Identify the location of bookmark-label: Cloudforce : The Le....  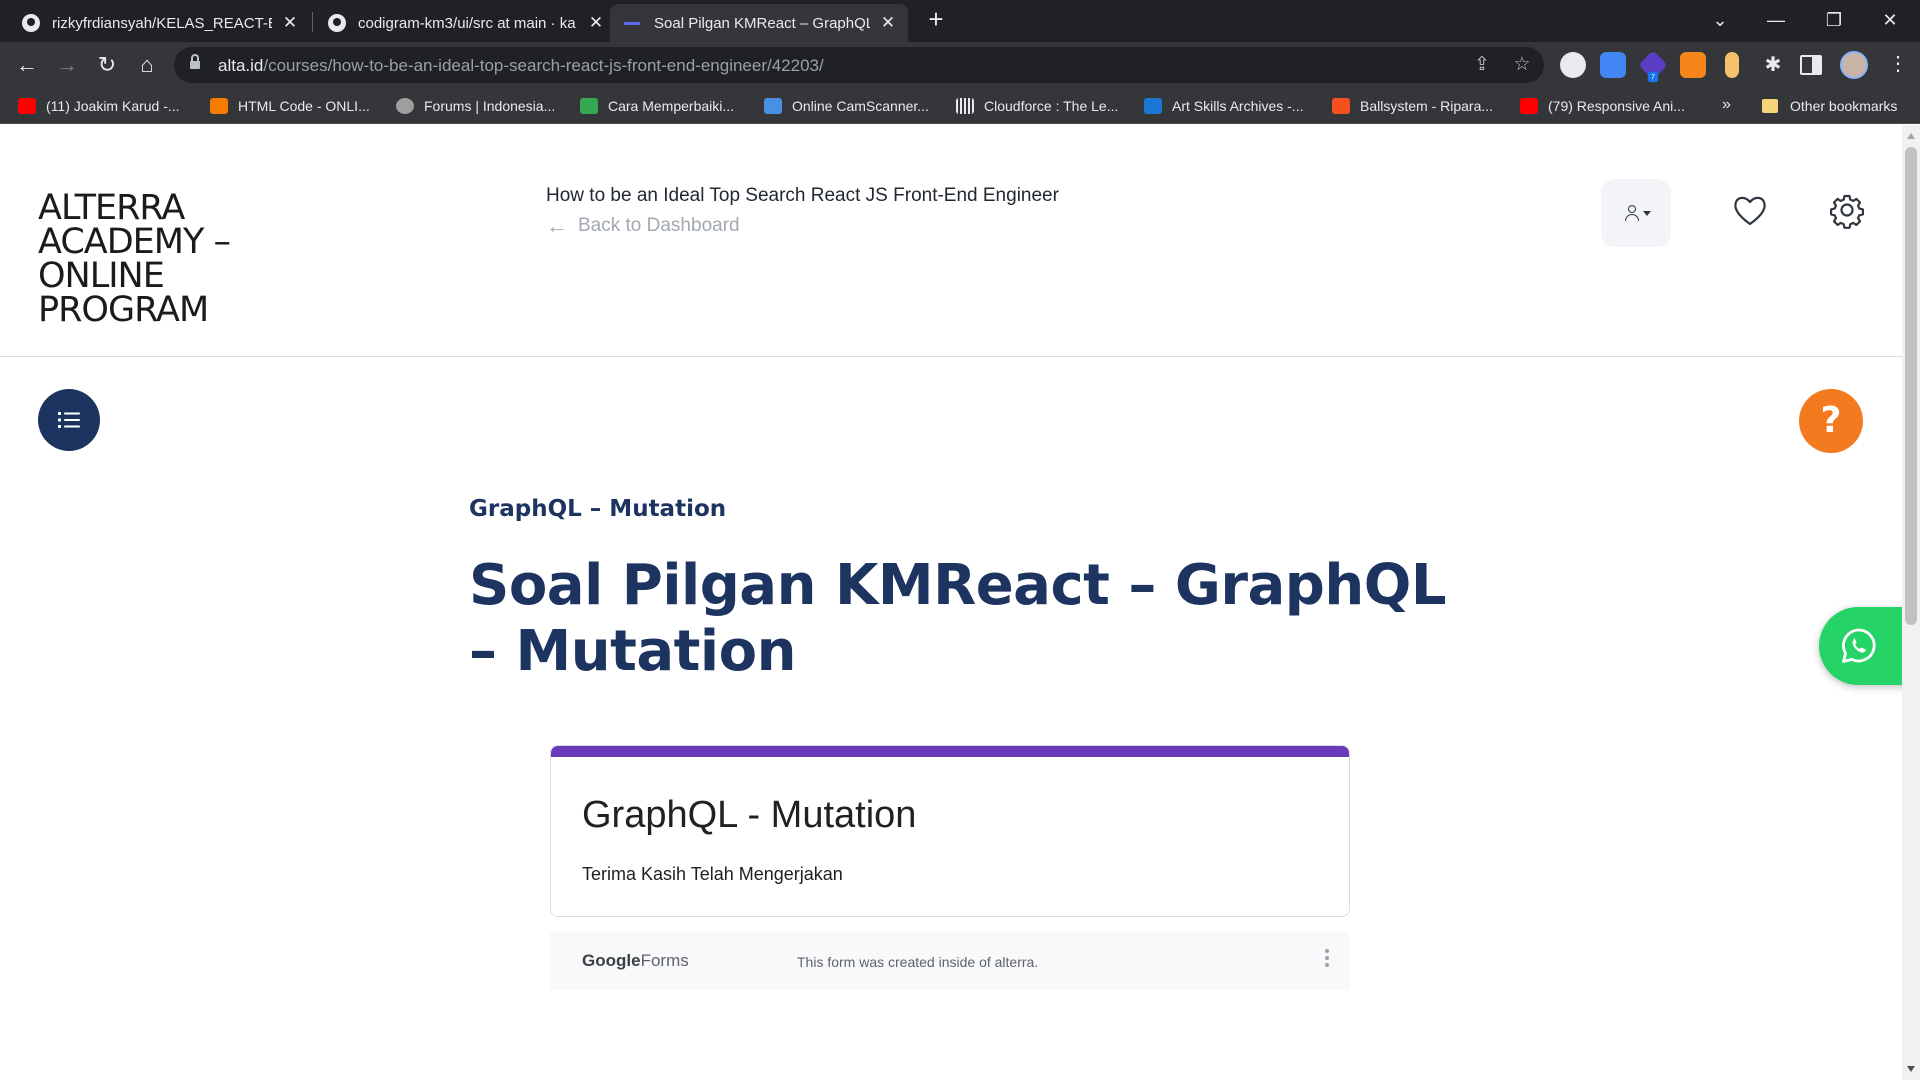
(1051, 106).